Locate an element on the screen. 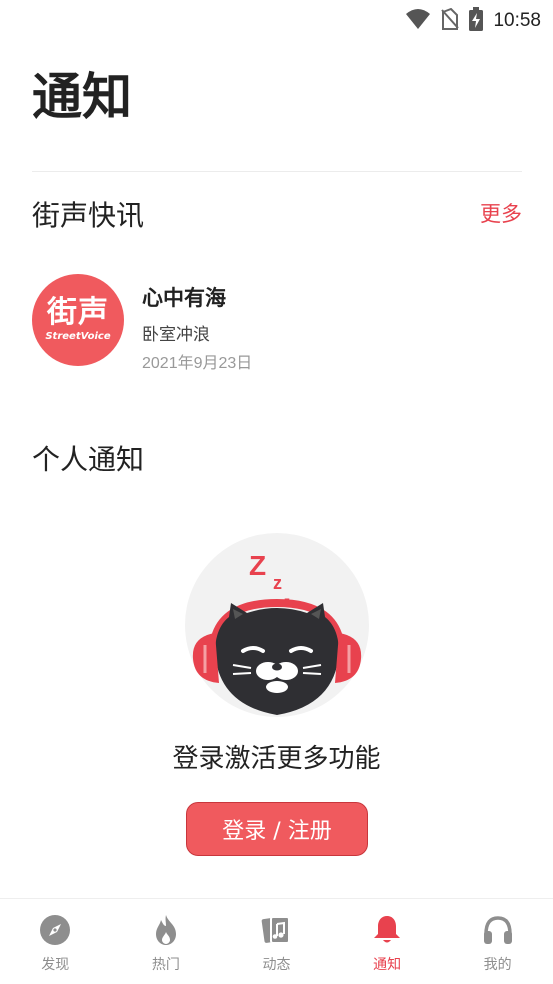  bottom-tab-bar: 发现 热门 动态 通知 我的 is located at coordinates (276, 941).